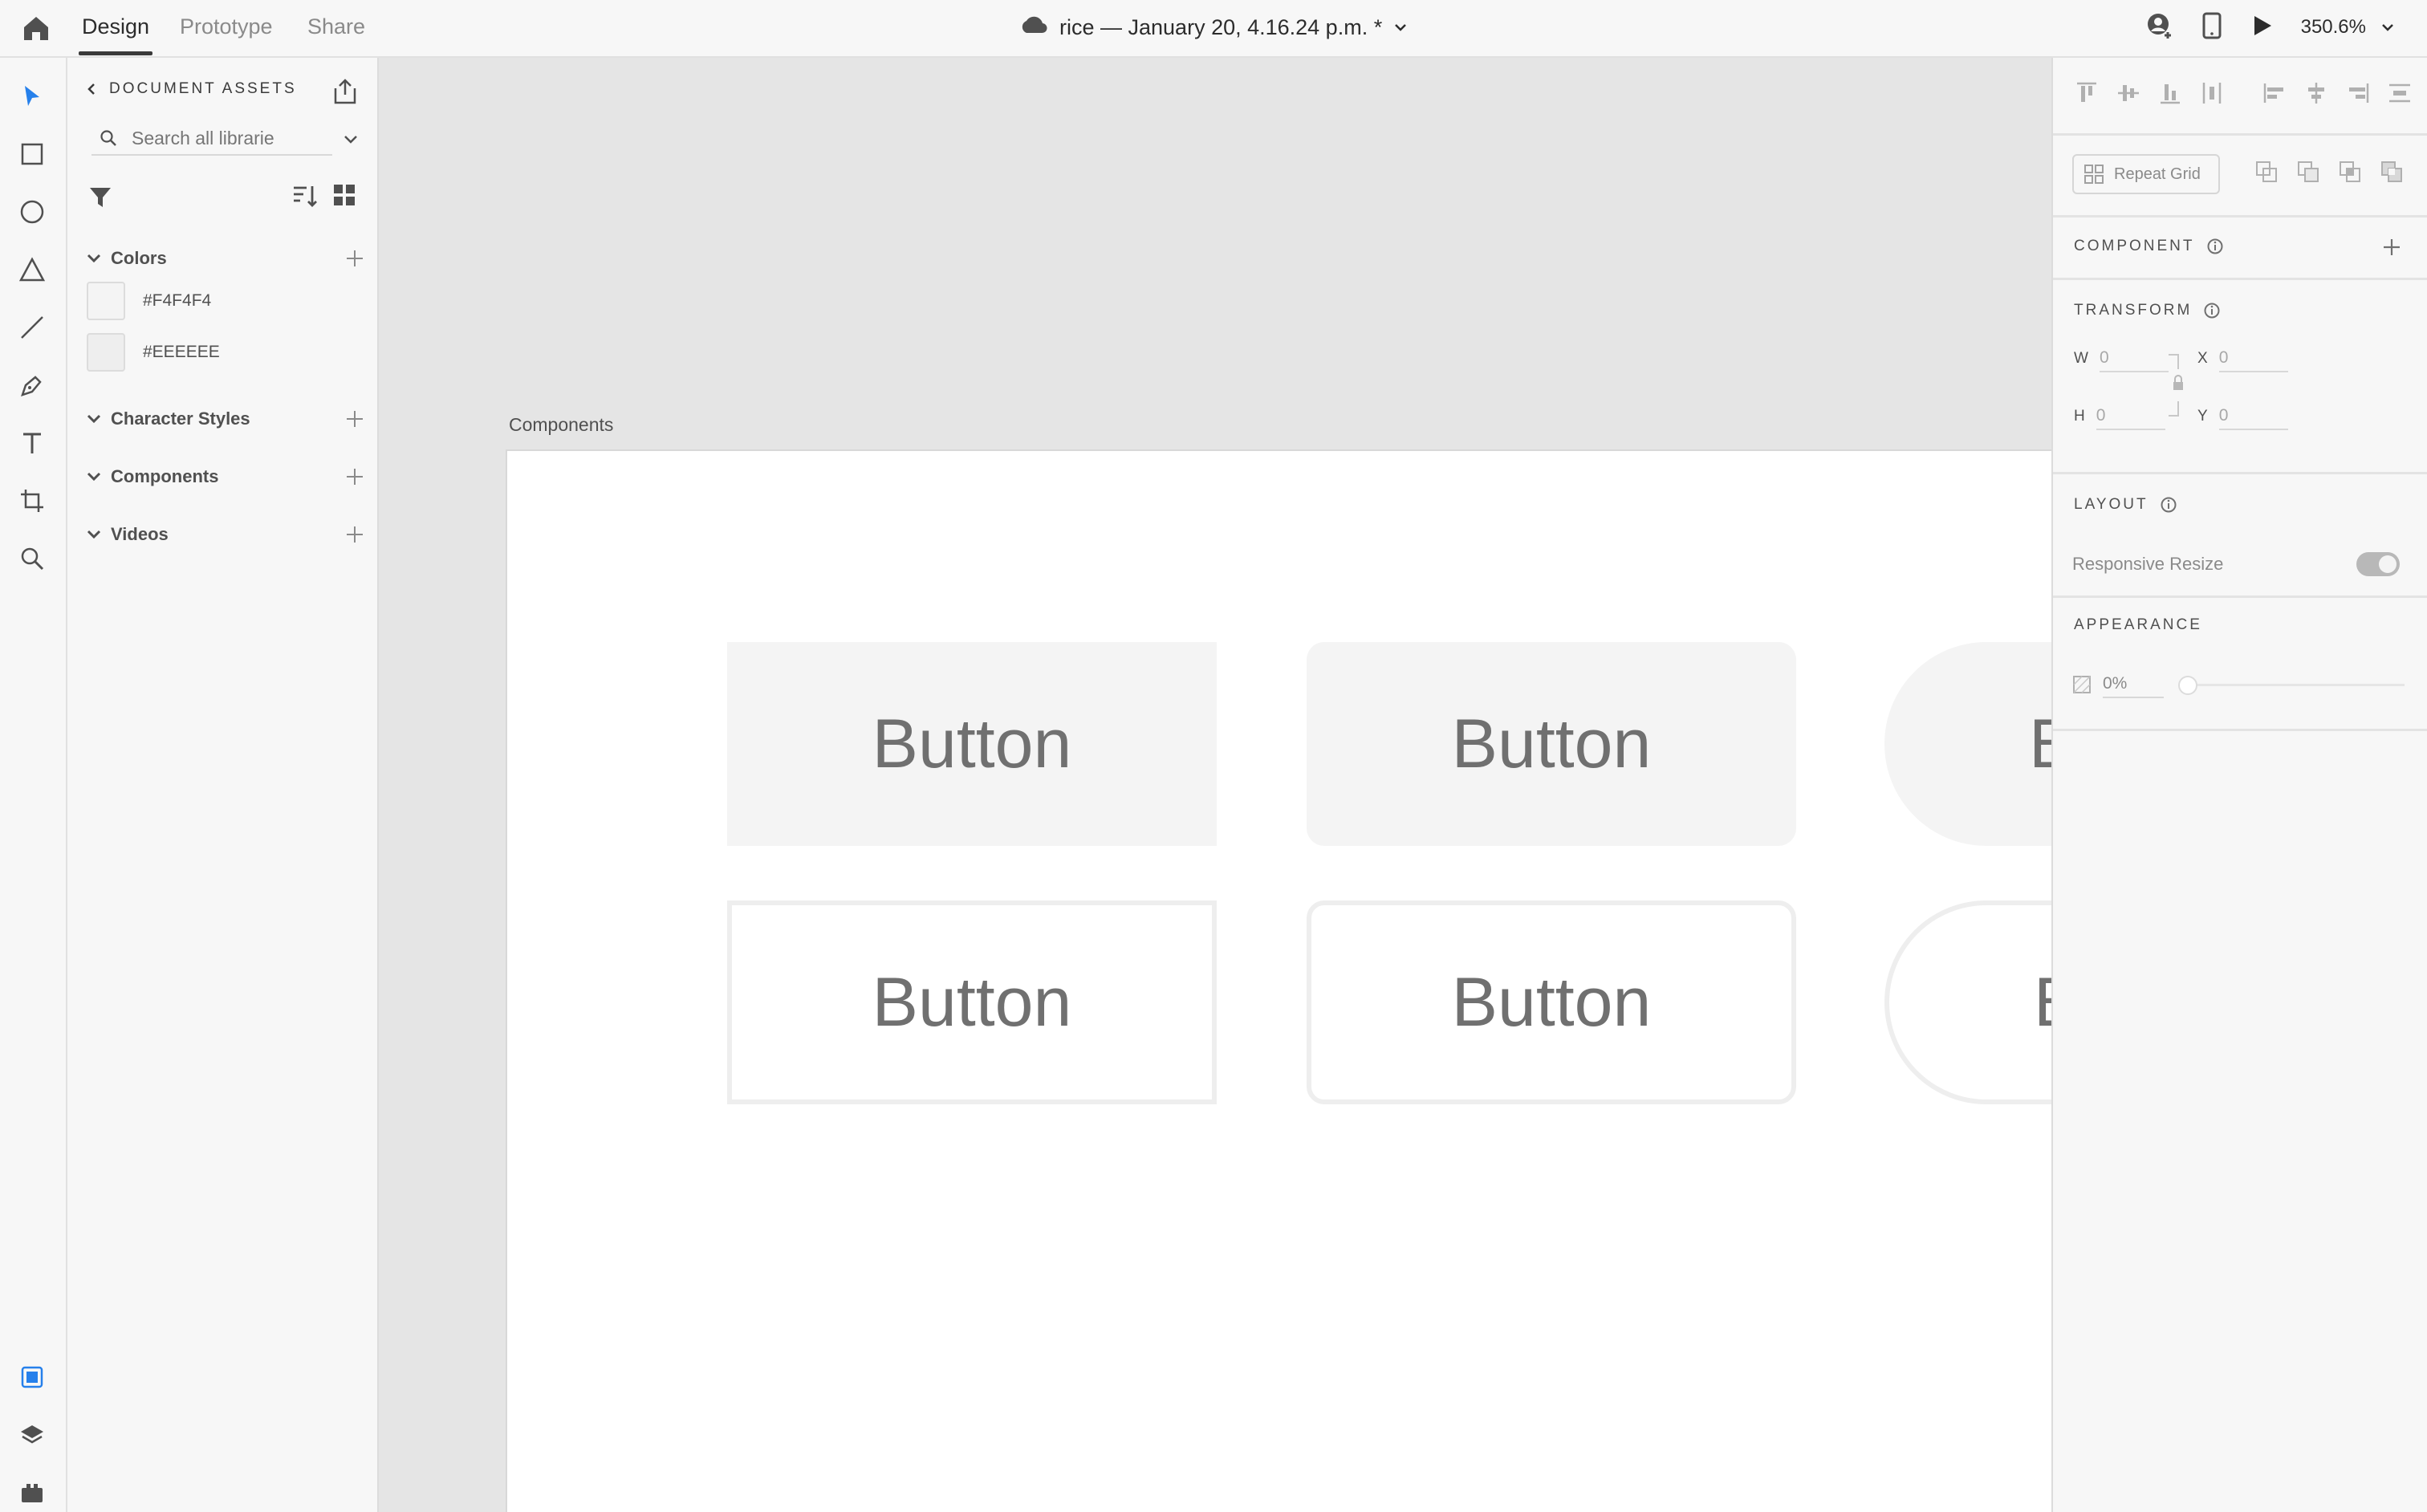 This screenshot has height=1512, width=2427. I want to click on assets-header: DOCUMENT ASSETS, so click(191, 89).